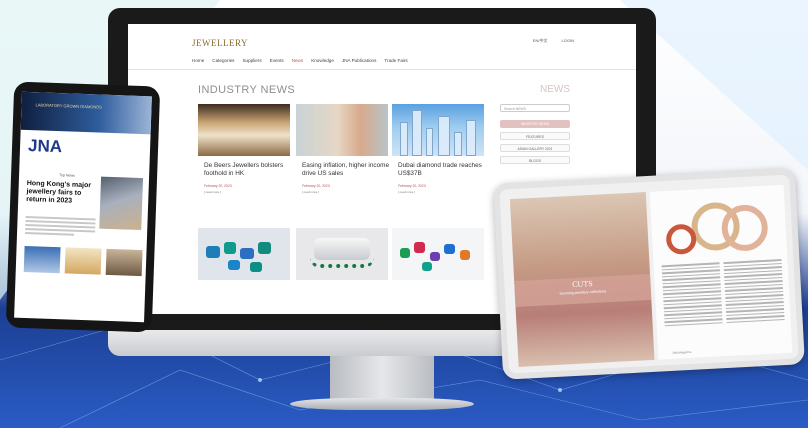 This screenshot has height=428, width=808. Describe the element at coordinates (382, 404) in the screenshot. I see `imac-stand-base` at that location.